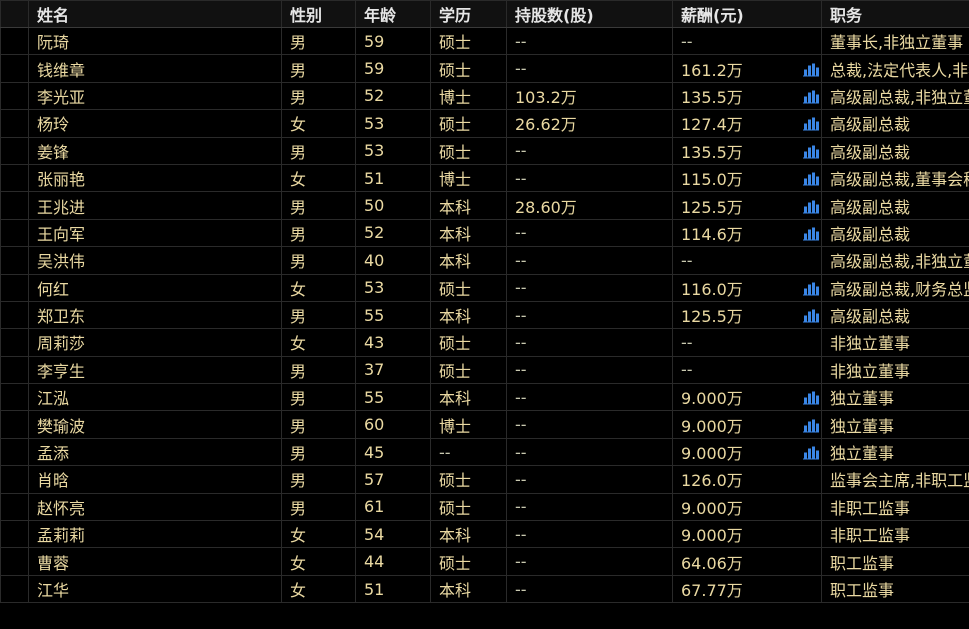 This screenshot has width=969, height=629. I want to click on salary-text: --, so click(687, 260).